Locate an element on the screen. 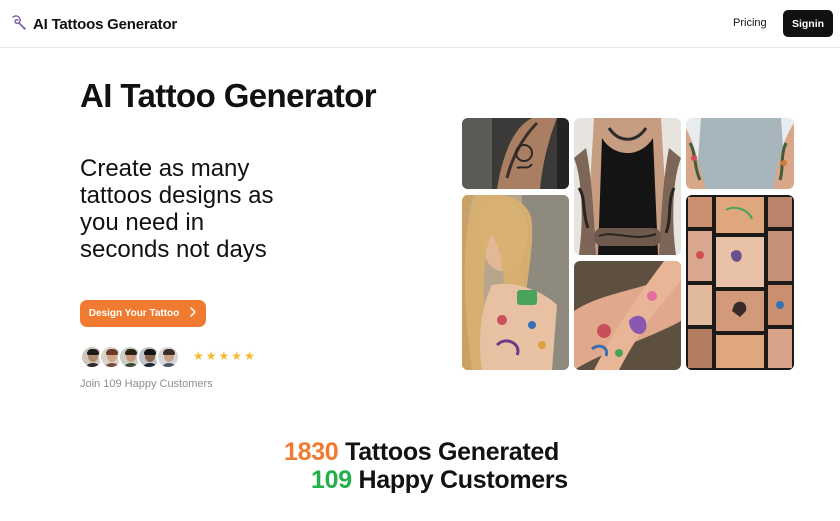 The width and height of the screenshot is (840, 521). avatar is located at coordinates (168, 357).